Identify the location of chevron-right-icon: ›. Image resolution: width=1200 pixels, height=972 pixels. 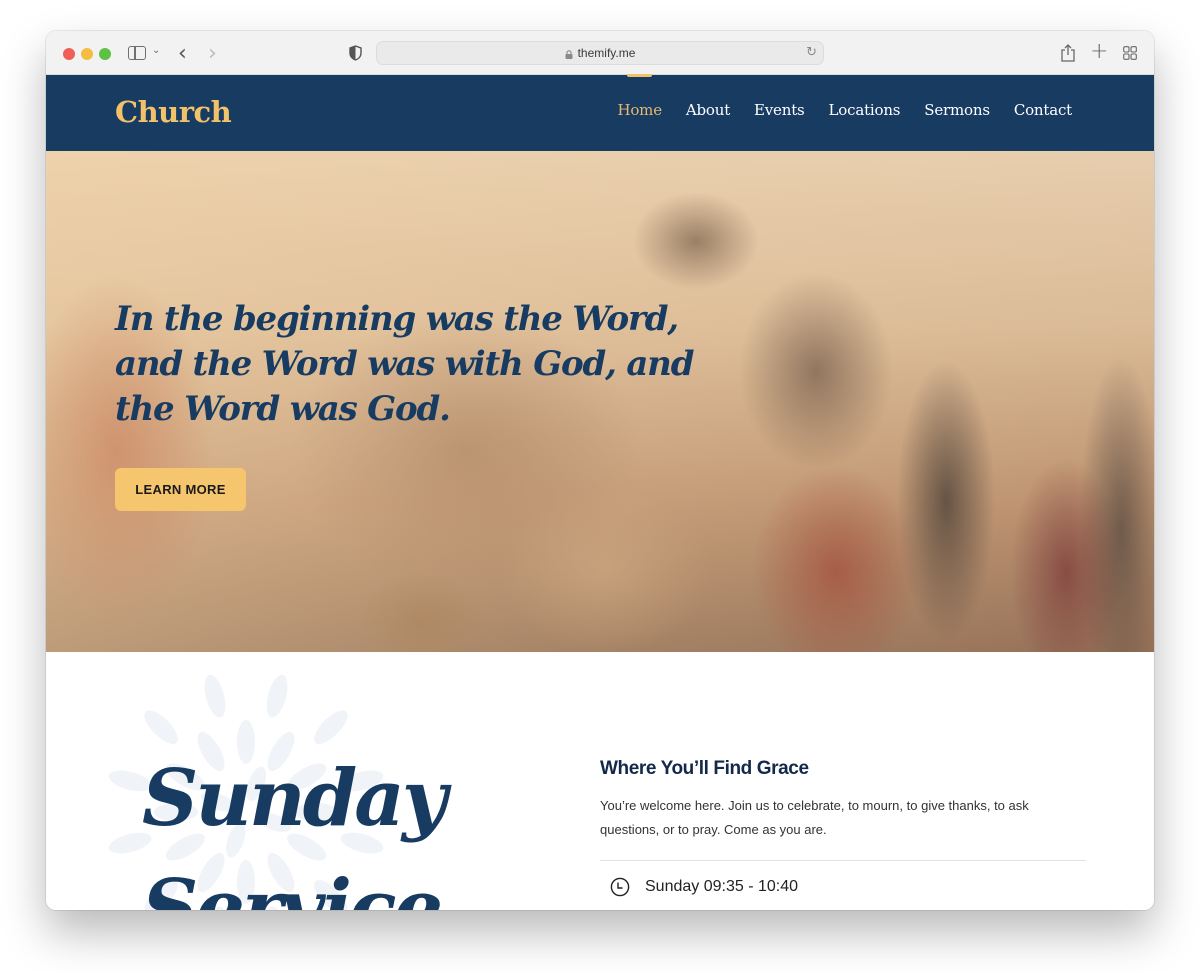
(212, 53).